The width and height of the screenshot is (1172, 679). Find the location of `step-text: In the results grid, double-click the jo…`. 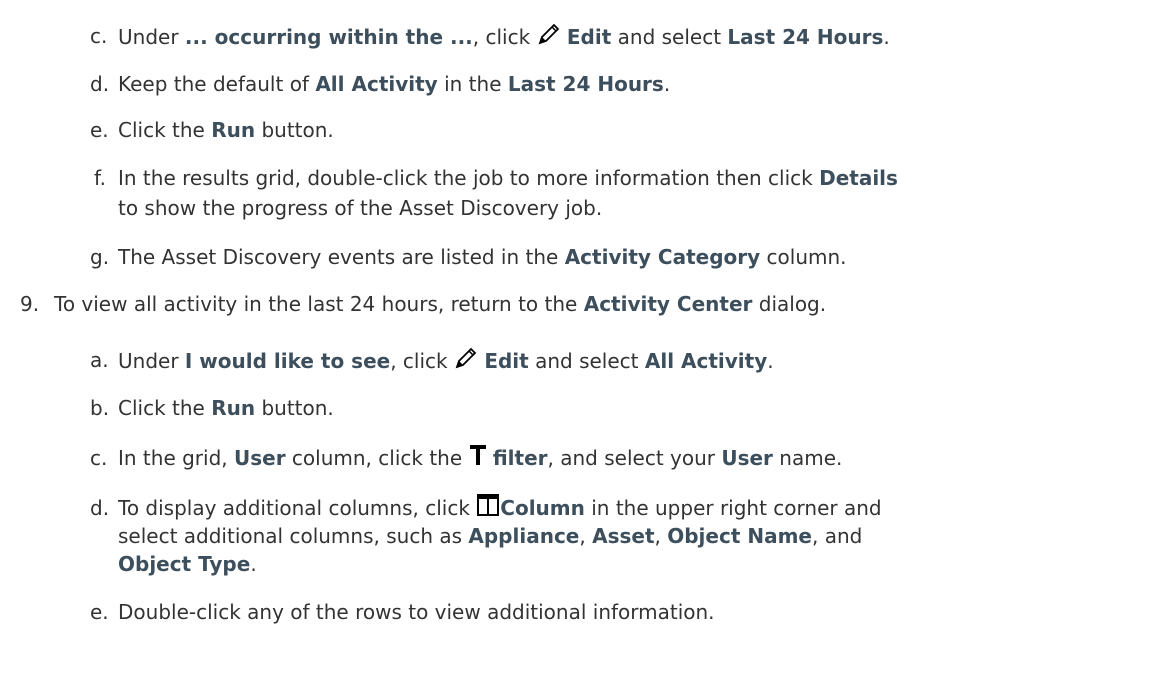

step-text: In the results grid, double-click the jo… is located at coordinates (469, 178).